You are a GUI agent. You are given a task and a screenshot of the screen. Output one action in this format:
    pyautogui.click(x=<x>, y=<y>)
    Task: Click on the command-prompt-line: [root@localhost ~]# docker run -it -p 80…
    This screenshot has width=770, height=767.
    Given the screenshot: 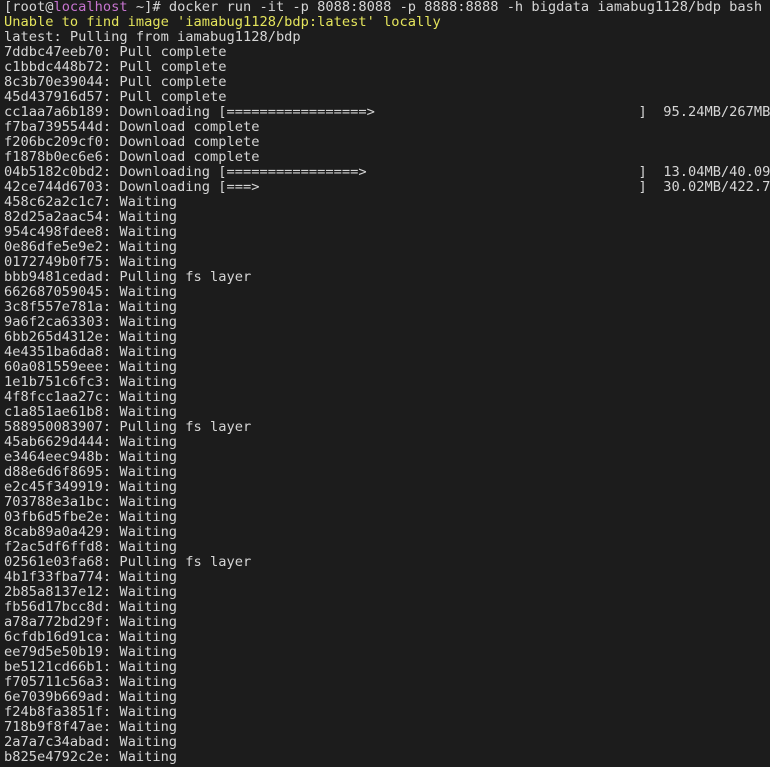 What is the action you would take?
    pyautogui.click(x=387, y=7)
    